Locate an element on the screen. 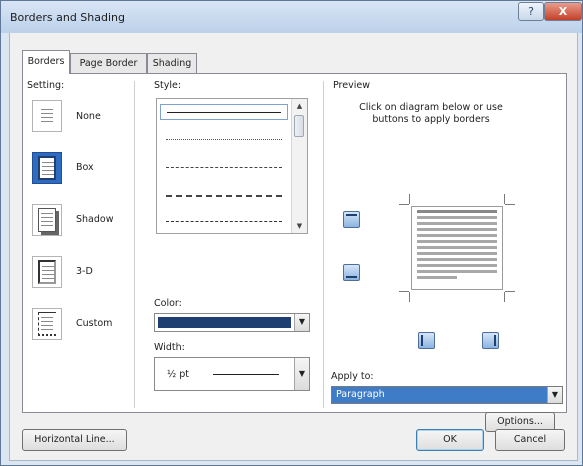  tab-page-border-label: Page Border is located at coordinates (108, 63).